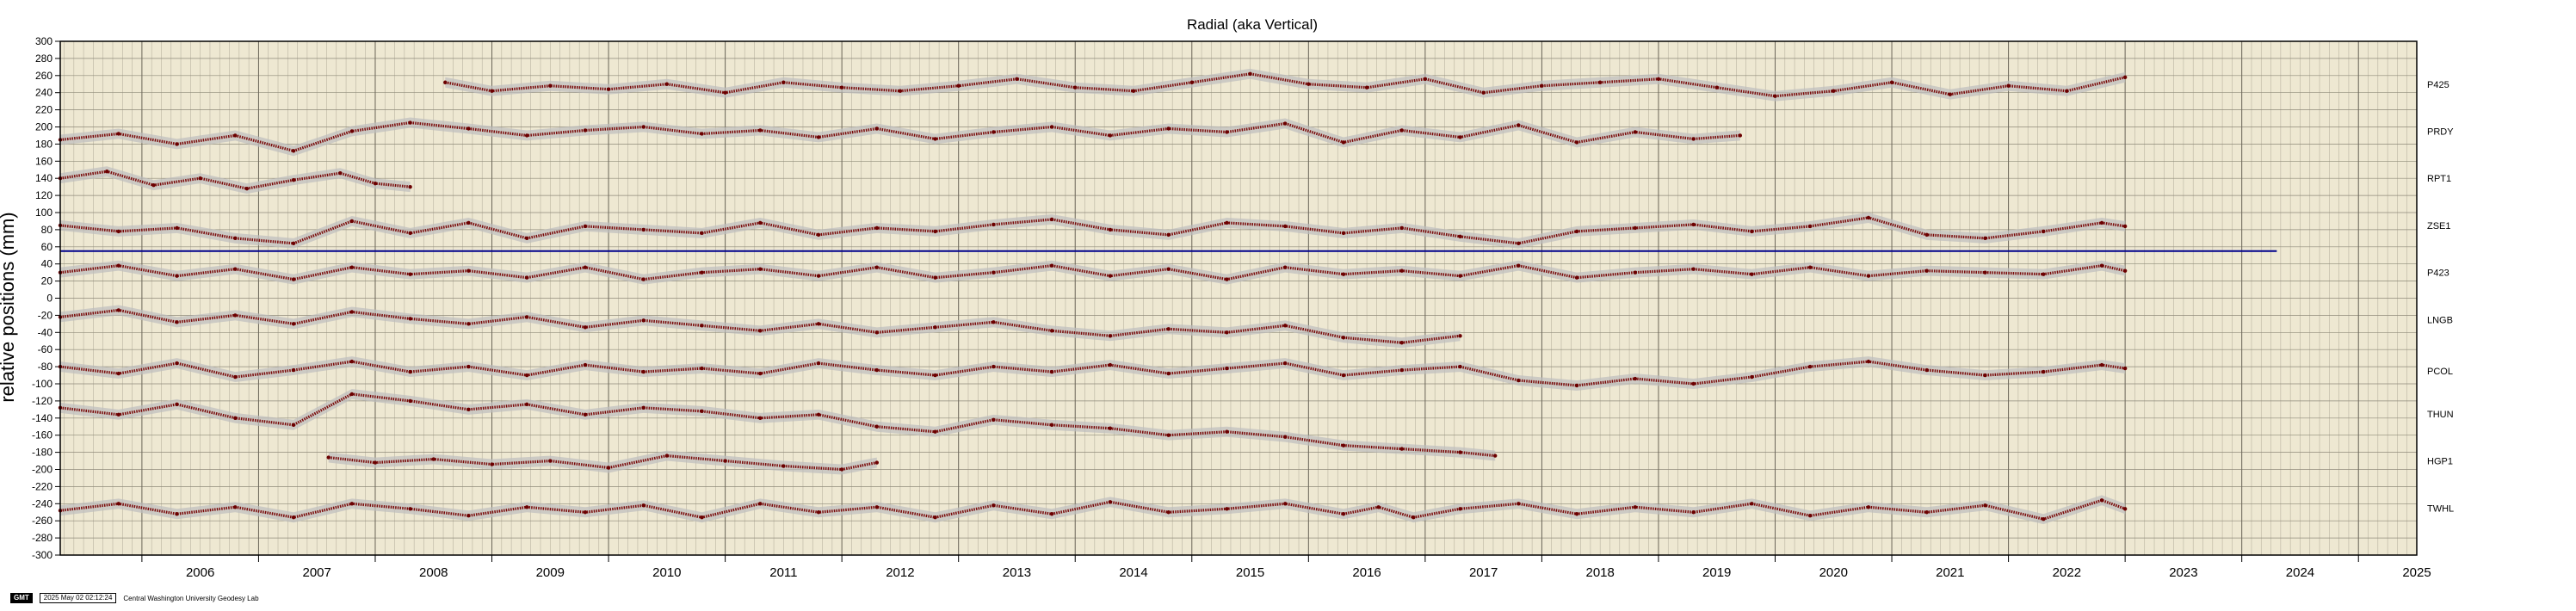  What do you see at coordinates (1252, 24) in the screenshot?
I see `chart-title: Radial (aka Vertical)` at bounding box center [1252, 24].